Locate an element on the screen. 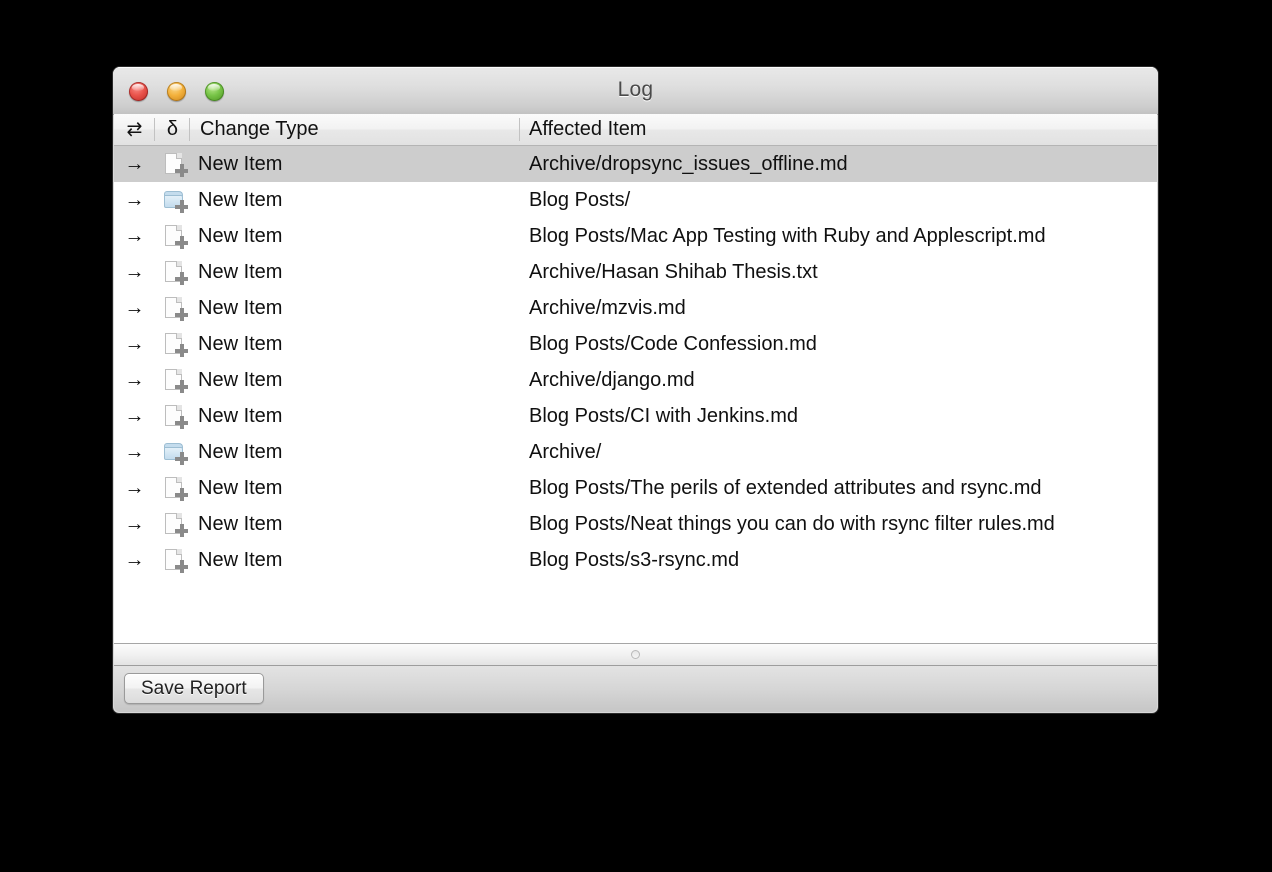 This screenshot has width=1272, height=872. row-affected-item: Archive/mzvis.md is located at coordinates (607, 307).